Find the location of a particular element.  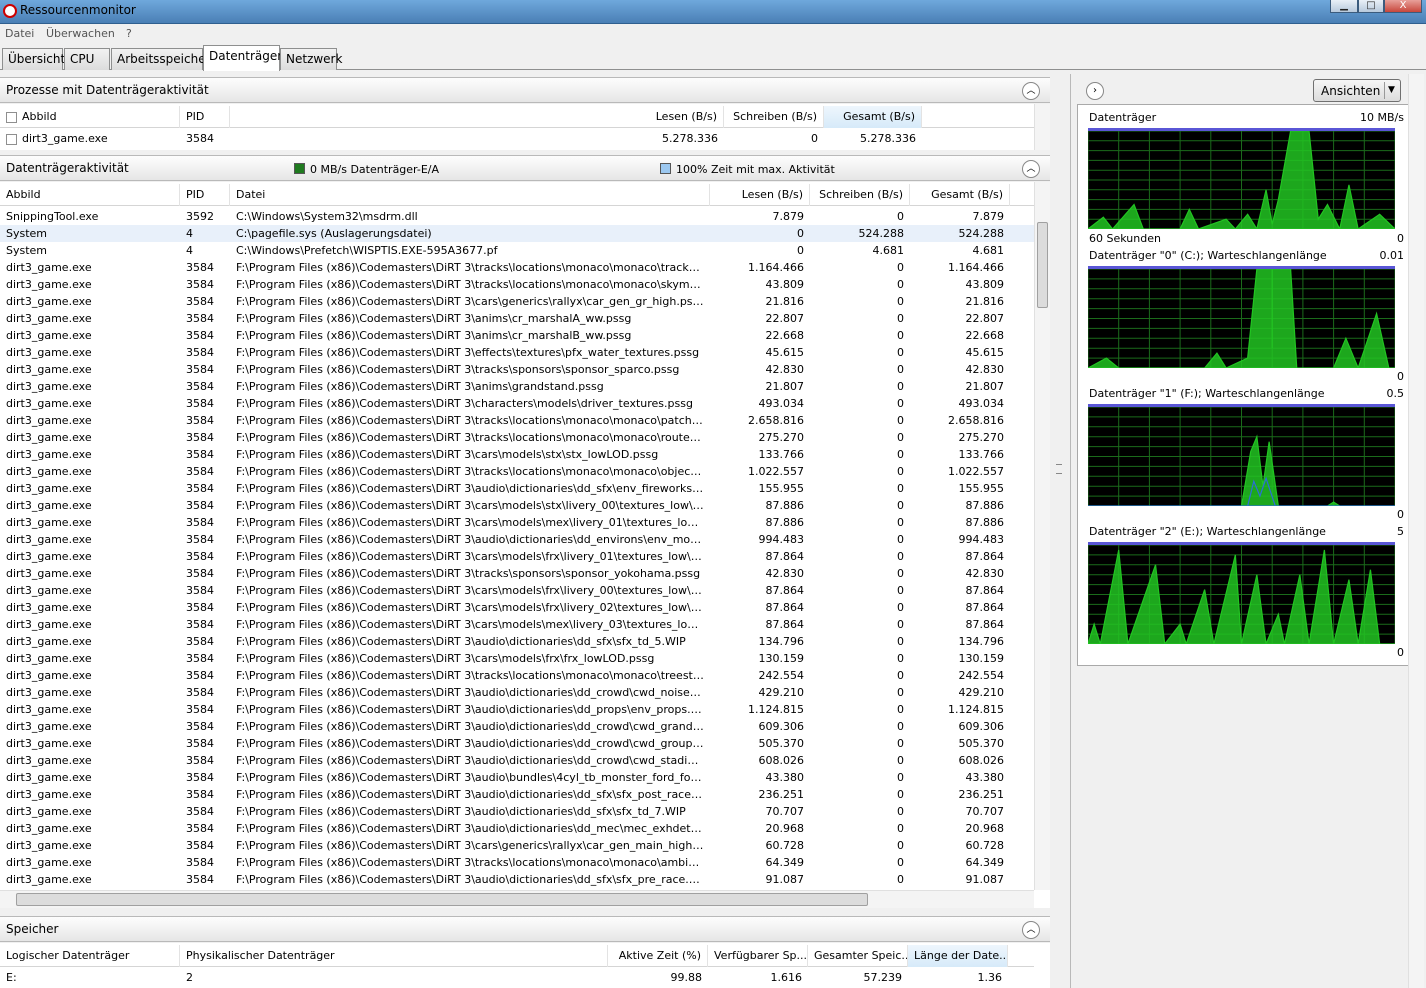

storage-panel-header: Speicher ︿ is located at coordinates (525, 929).